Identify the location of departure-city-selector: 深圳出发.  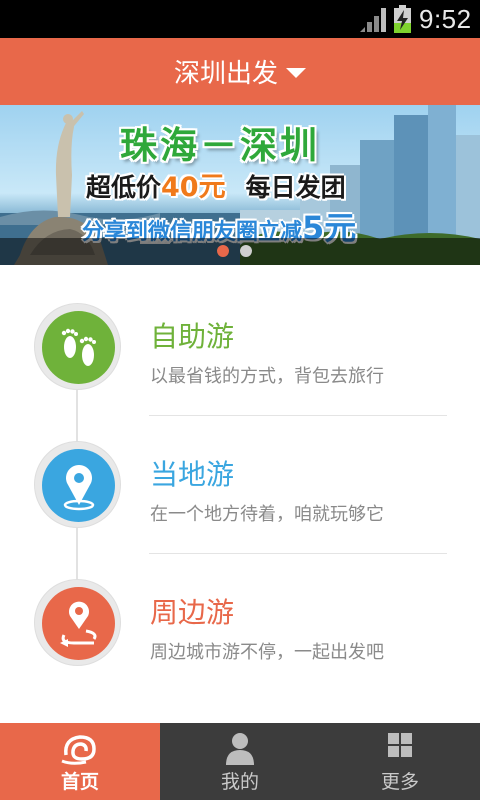
(240, 71).